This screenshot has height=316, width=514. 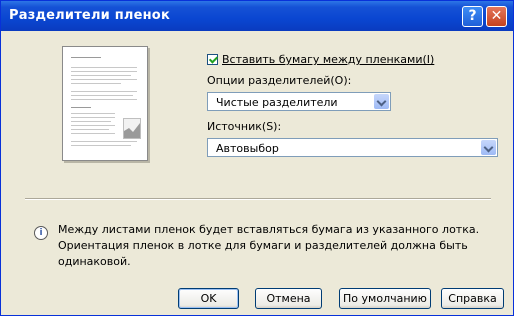 I want to click on separators-dropdown: Чистые разделители, so click(x=299, y=101).